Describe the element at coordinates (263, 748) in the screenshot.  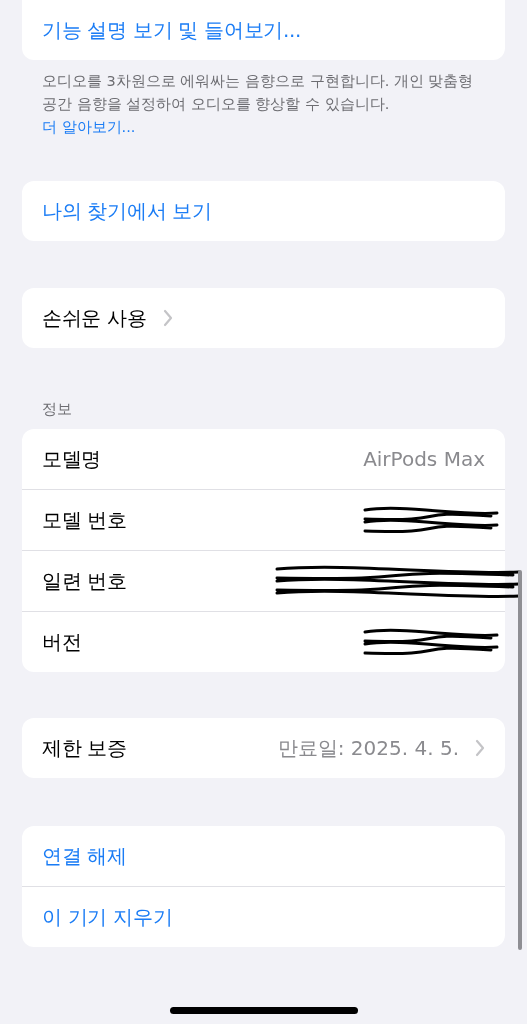
I see `warranty-row: 제한 보증 만료일: 2025. 4. 5.` at that location.